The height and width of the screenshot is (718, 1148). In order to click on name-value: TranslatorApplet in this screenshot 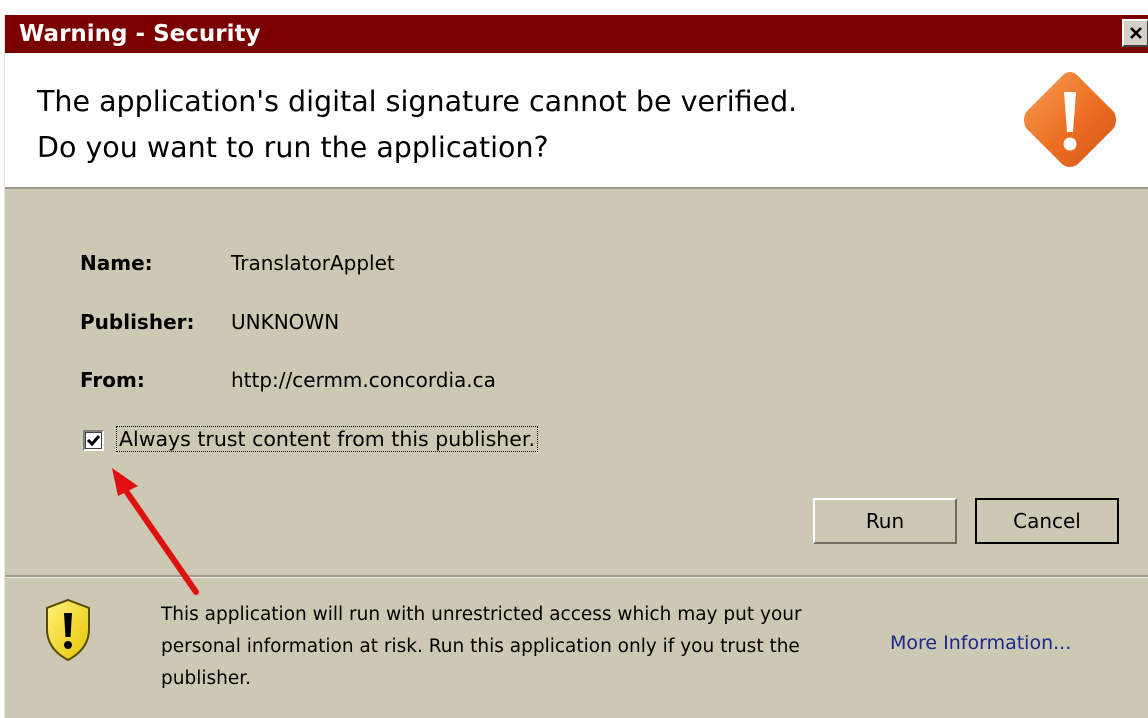, I will do `click(313, 263)`.